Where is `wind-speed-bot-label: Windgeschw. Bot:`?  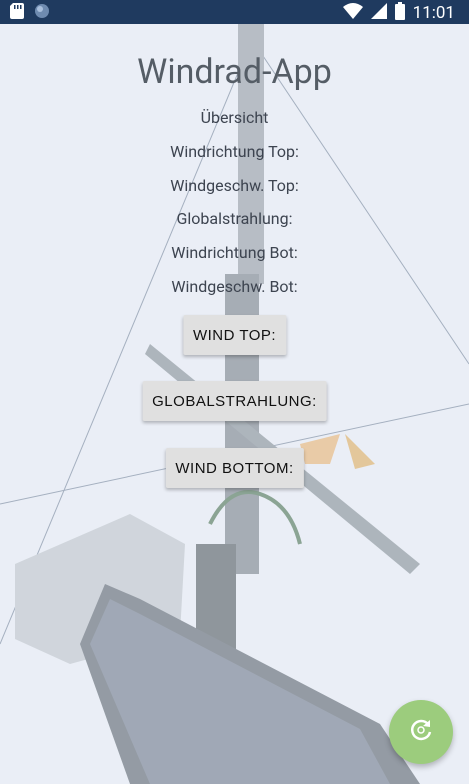
wind-speed-bot-label: Windgeschw. Bot: is located at coordinates (234, 286).